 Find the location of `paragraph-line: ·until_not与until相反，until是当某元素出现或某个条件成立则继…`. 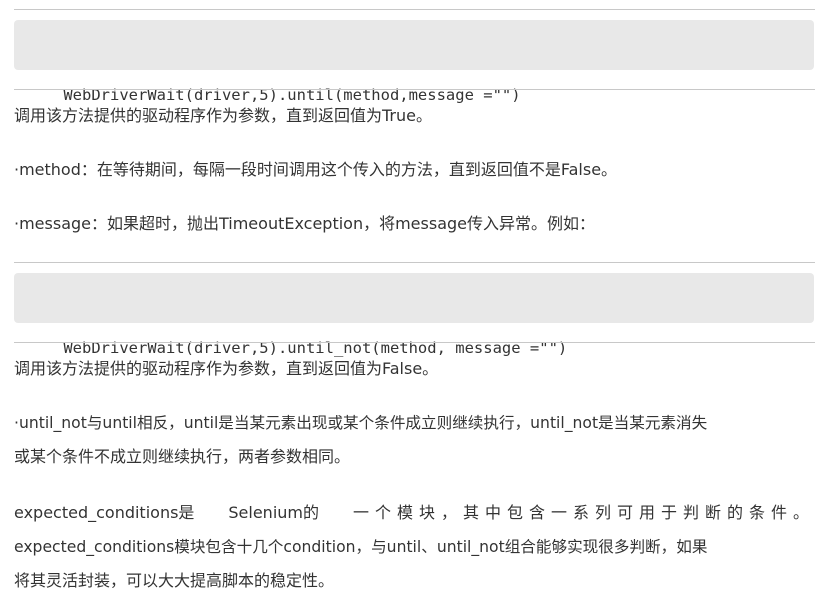

paragraph-line: ·until_not与until相反，until是当某元素出现或某个条件成立则继… is located at coordinates (361, 423).